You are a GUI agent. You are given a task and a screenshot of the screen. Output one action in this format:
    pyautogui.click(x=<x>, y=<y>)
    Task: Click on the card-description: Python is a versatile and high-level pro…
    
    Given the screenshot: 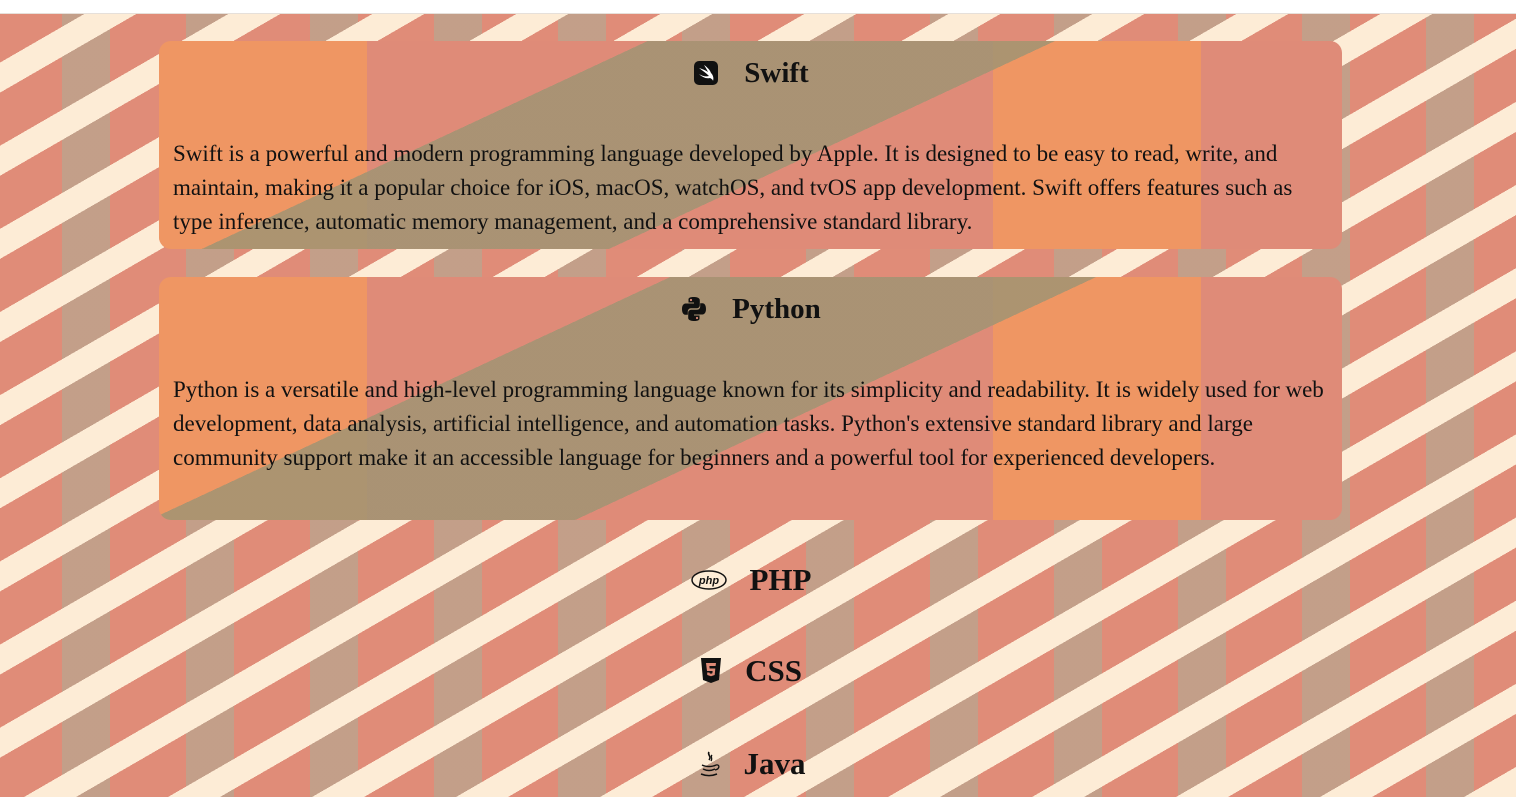 What is the action you would take?
    pyautogui.click(x=748, y=423)
    